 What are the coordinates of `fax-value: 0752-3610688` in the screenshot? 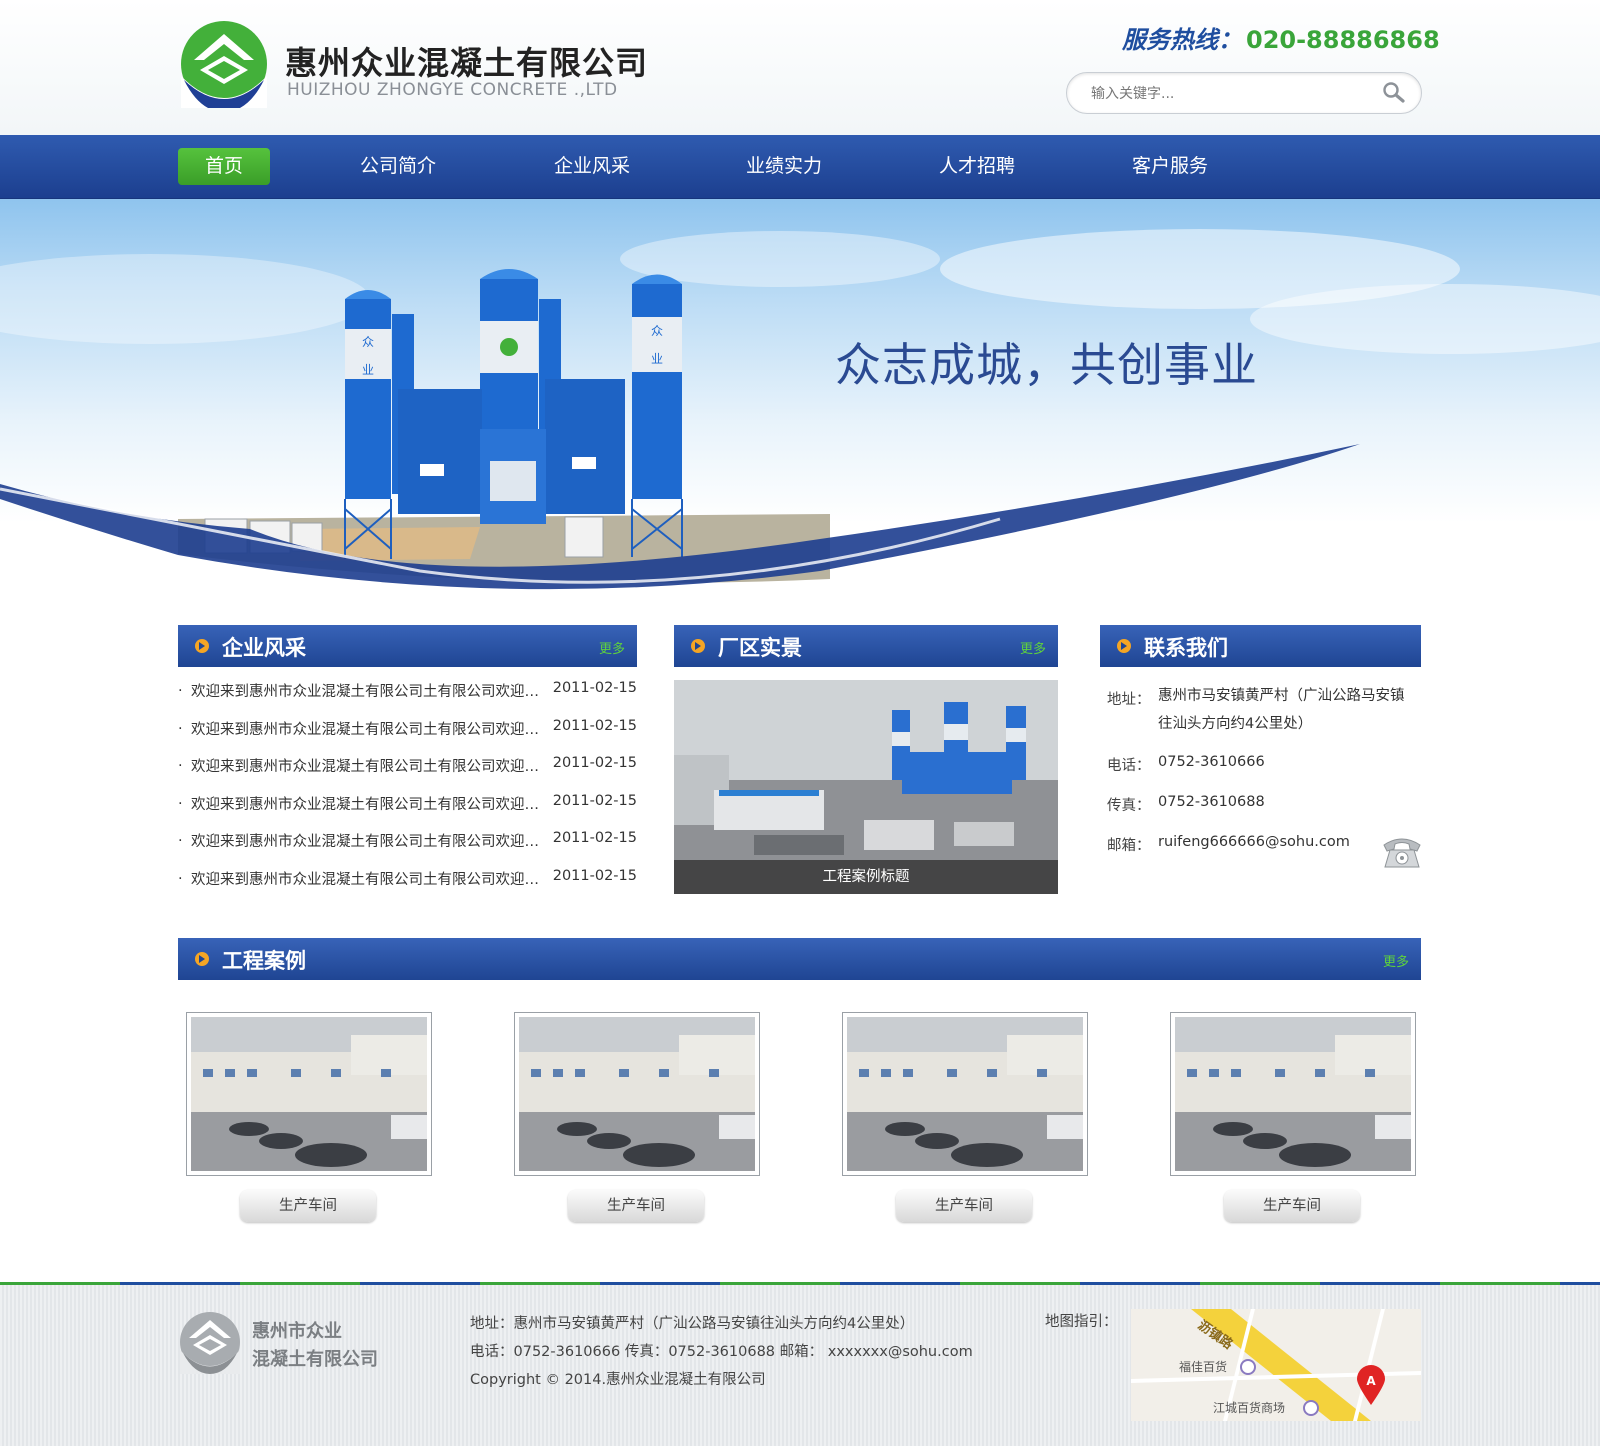 It's located at (1211, 802).